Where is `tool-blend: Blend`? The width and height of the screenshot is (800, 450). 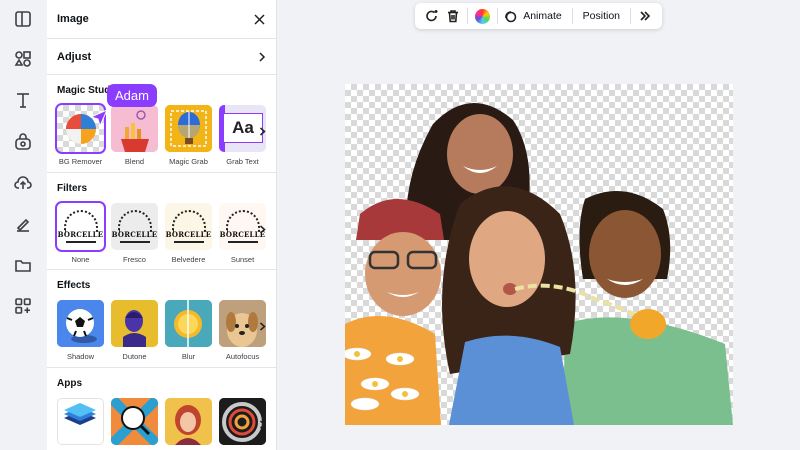
tool-blend: Blend is located at coordinates (134, 135).